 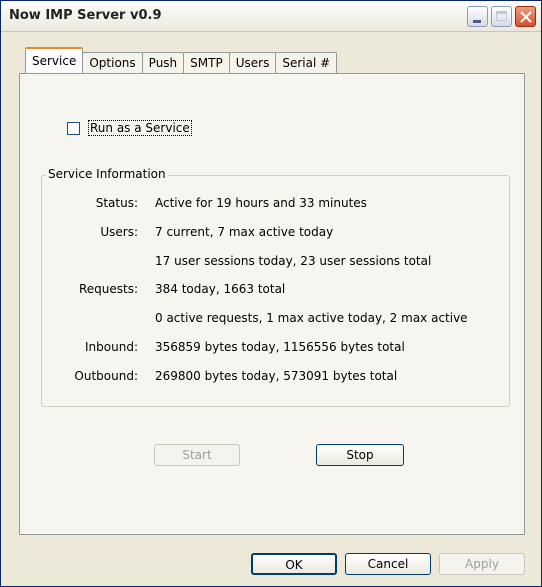 What do you see at coordinates (220, 289) in the screenshot?
I see `requests-value: 384 today, 1663 total` at bounding box center [220, 289].